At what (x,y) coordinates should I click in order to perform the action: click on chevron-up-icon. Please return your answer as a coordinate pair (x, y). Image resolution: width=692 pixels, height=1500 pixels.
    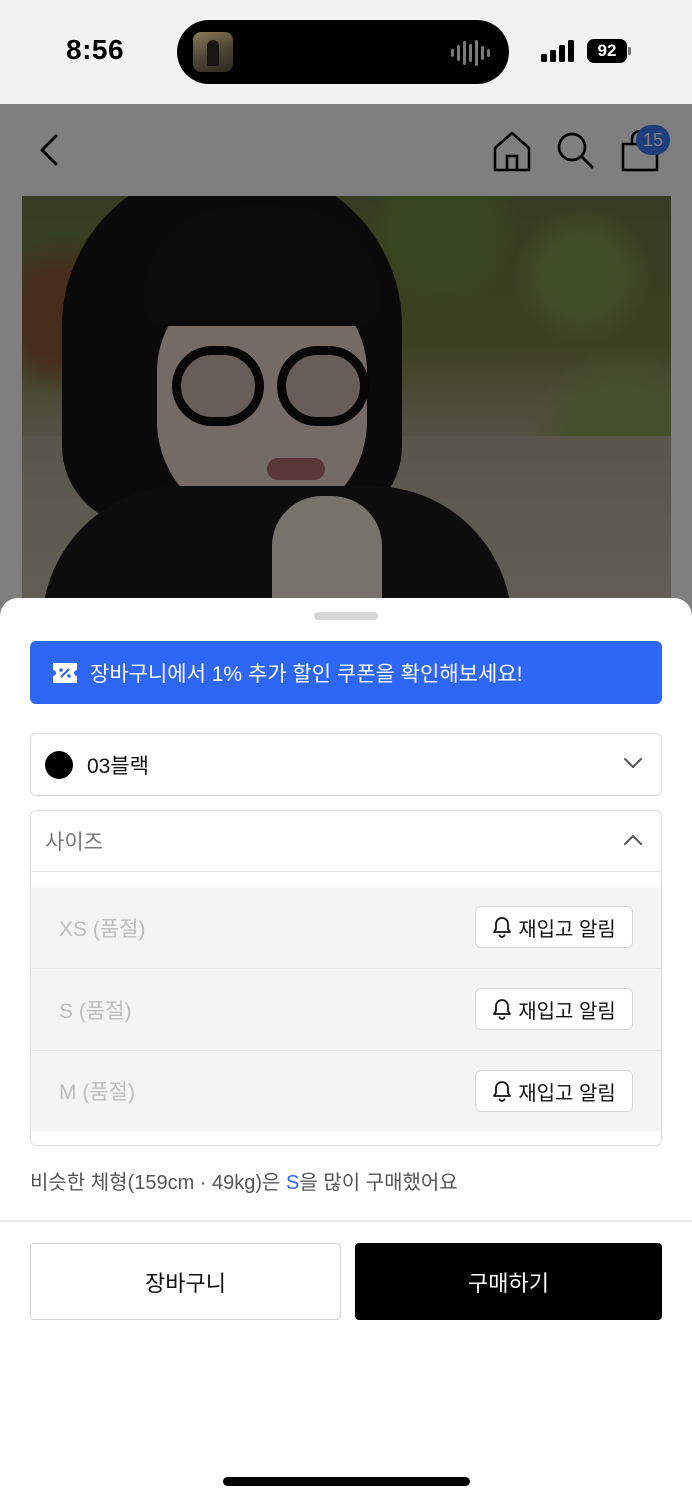
    Looking at the image, I should click on (633, 840).